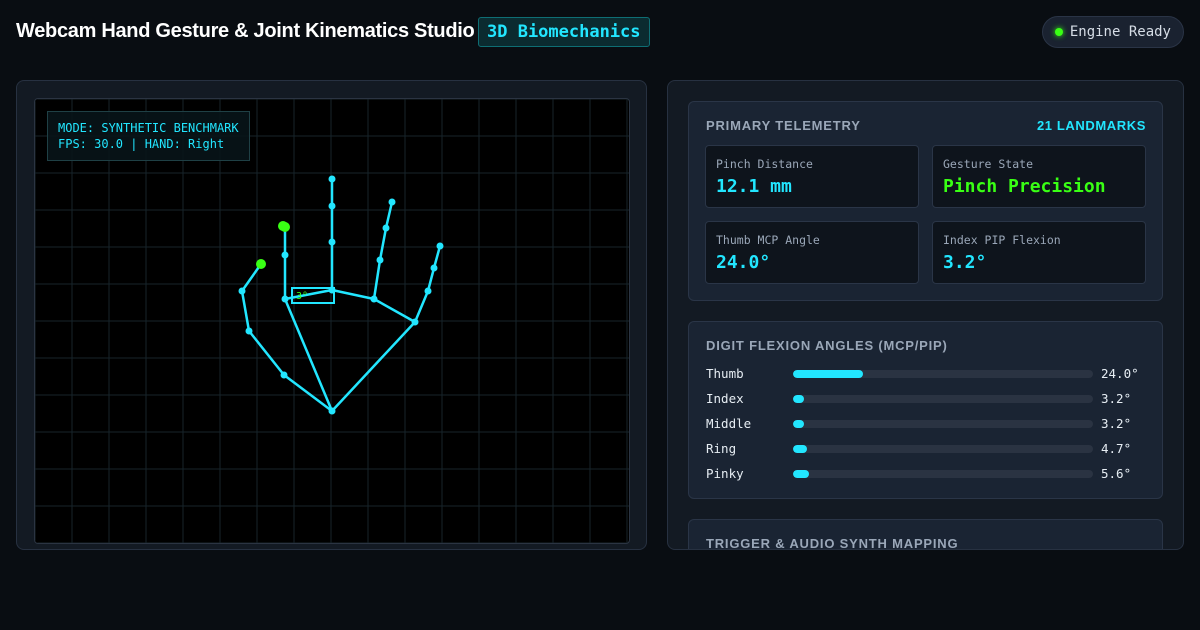  What do you see at coordinates (1120, 373) in the screenshot?
I see `flexion-angle-value: 24.0°` at bounding box center [1120, 373].